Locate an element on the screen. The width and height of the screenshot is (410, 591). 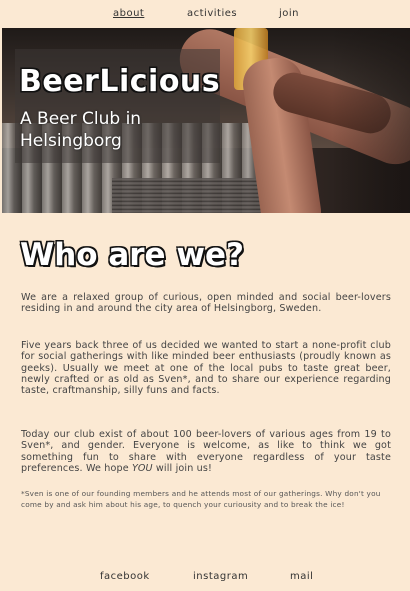
members-paragraph-end: will join us! is located at coordinates (182, 468).